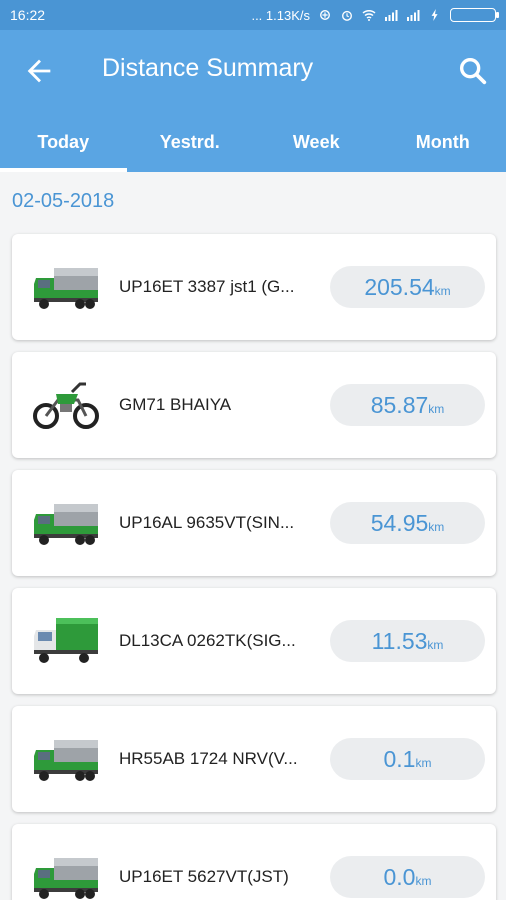 This screenshot has width=506, height=900. I want to click on tab-month: Month, so click(443, 142).